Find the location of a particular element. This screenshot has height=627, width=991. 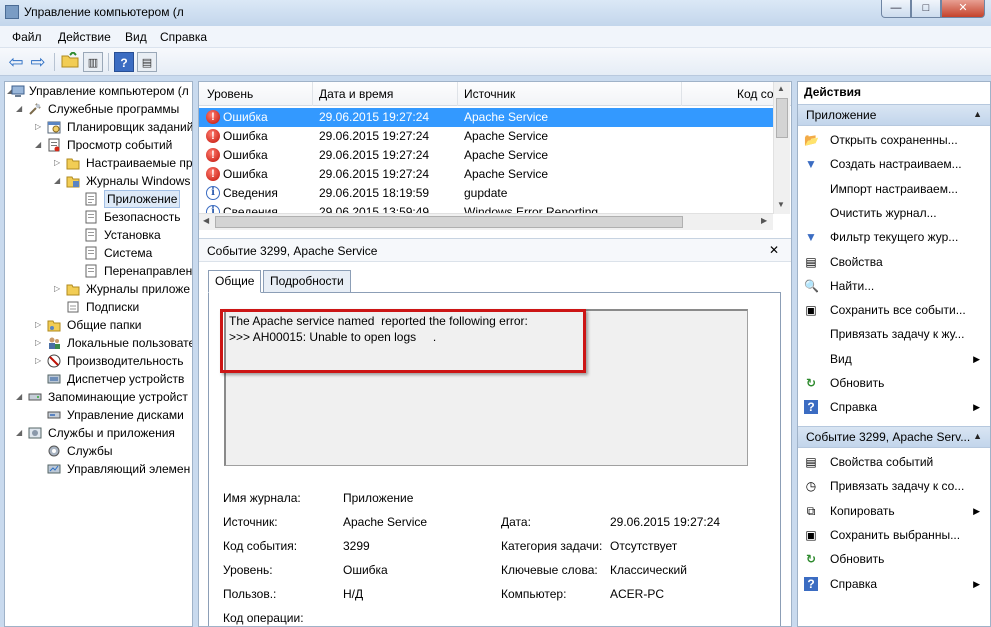

actions-section-event: Событие 3299, Apache Serv... ▲ is located at coordinates (894, 437).